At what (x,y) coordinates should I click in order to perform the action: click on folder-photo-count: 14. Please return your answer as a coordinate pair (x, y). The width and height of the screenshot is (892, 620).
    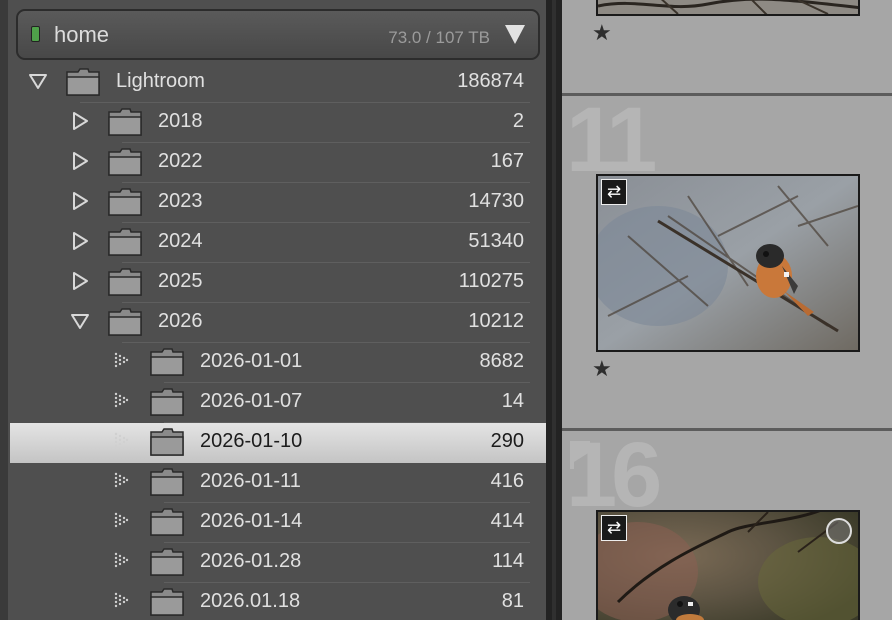
    Looking at the image, I should click on (512, 401).